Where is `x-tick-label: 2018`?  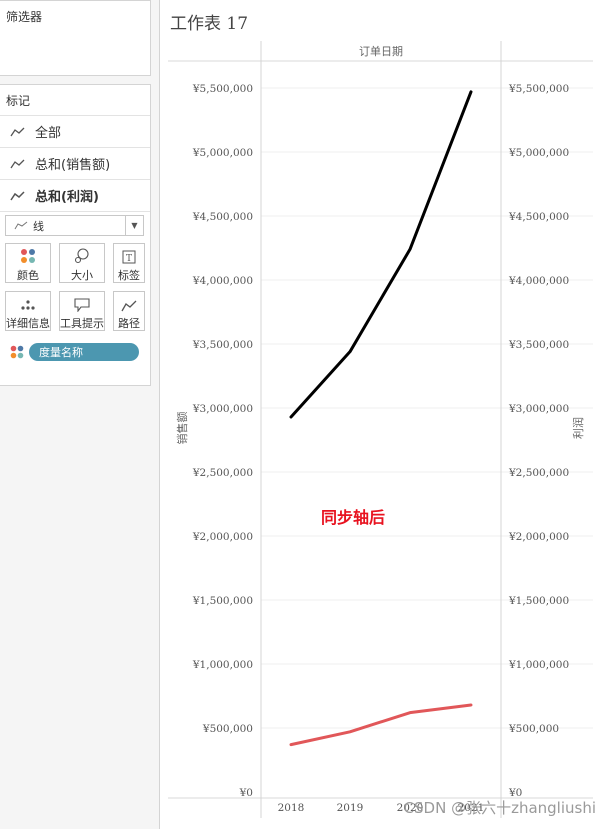 x-tick-label: 2018 is located at coordinates (291, 808).